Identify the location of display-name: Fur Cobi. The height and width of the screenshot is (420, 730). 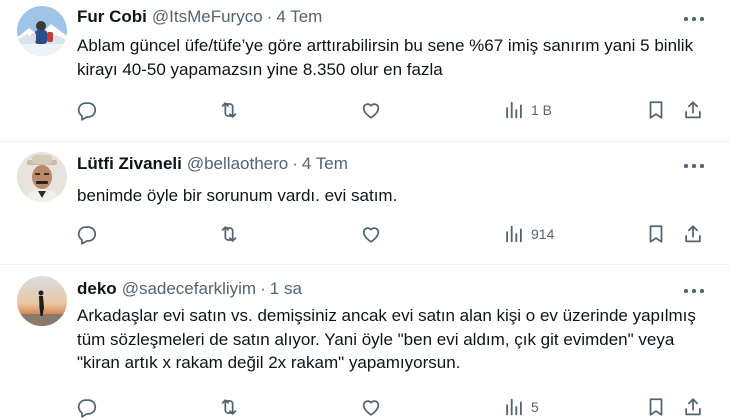
(112, 16).